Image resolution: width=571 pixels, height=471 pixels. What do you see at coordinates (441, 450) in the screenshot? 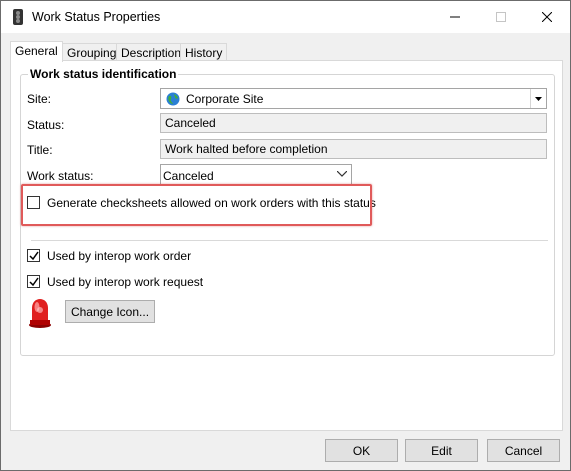
I see `edit-button: Edit` at bounding box center [441, 450].